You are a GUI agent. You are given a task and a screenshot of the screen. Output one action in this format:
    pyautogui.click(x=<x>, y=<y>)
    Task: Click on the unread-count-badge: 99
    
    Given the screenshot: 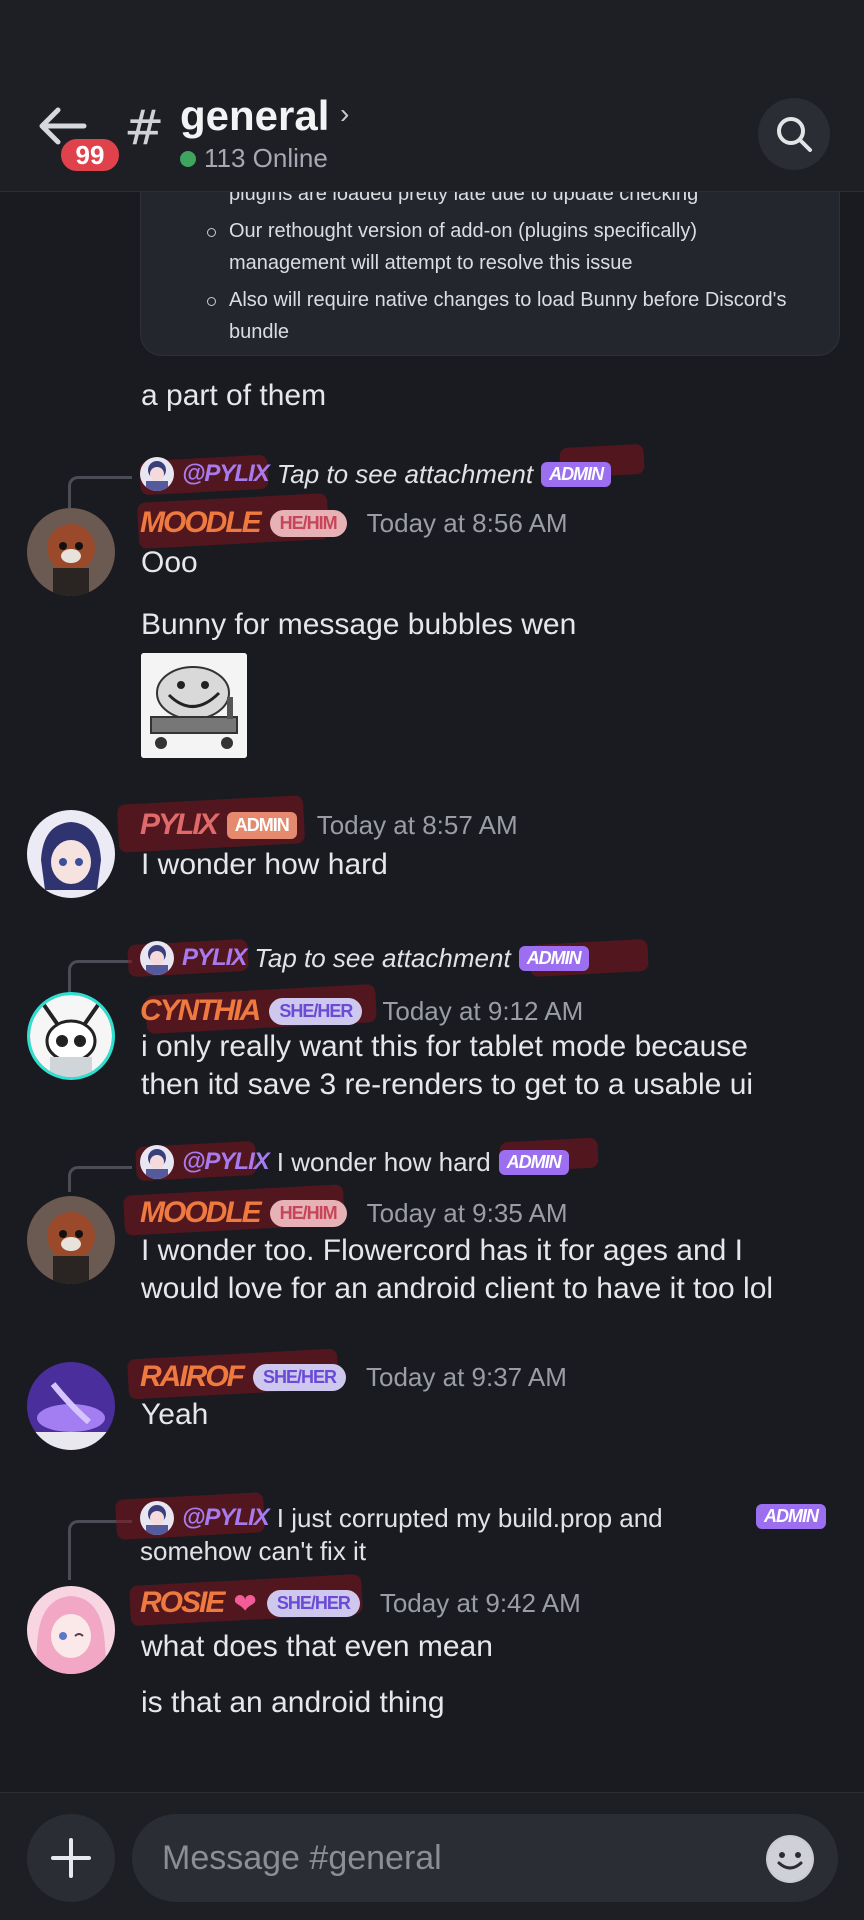 What is the action you would take?
    pyautogui.click(x=90, y=155)
    